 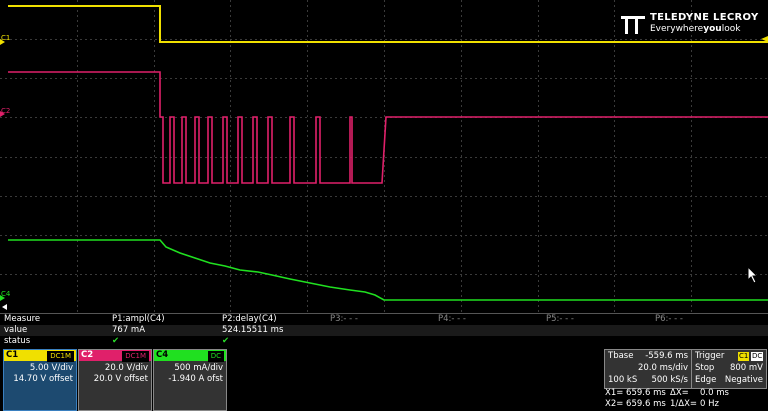 What do you see at coordinates (215, 356) in the screenshot?
I see `c4-coupling: DC` at bounding box center [215, 356].